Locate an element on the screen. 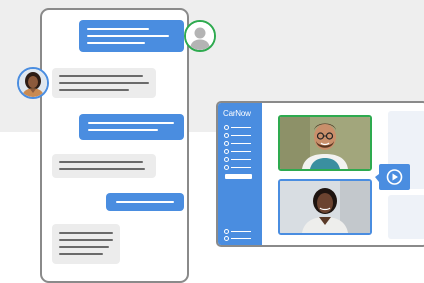 The height and width of the screenshot is (283, 424). sidebar-button is located at coordinates (238, 176).